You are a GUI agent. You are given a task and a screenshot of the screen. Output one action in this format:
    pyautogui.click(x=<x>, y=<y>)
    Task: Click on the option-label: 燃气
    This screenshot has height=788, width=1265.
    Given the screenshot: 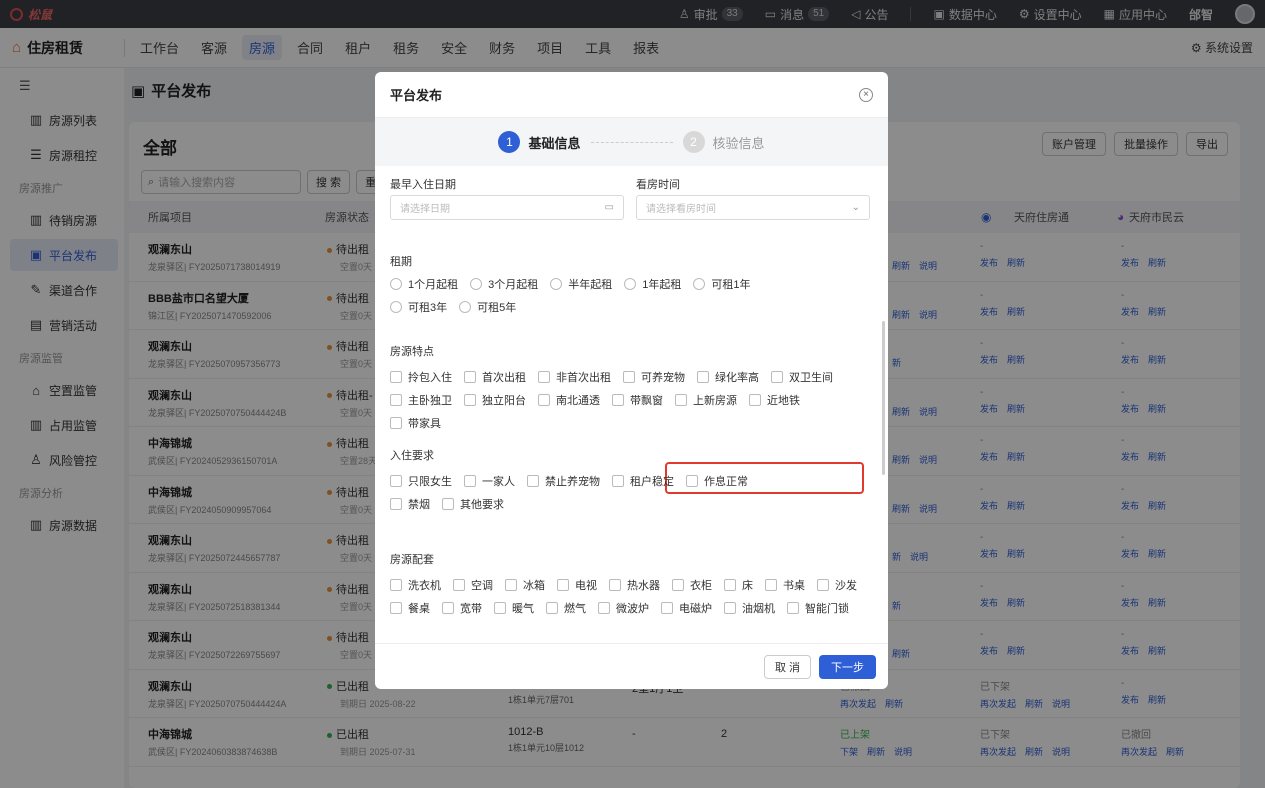 What is the action you would take?
    pyautogui.click(x=575, y=608)
    